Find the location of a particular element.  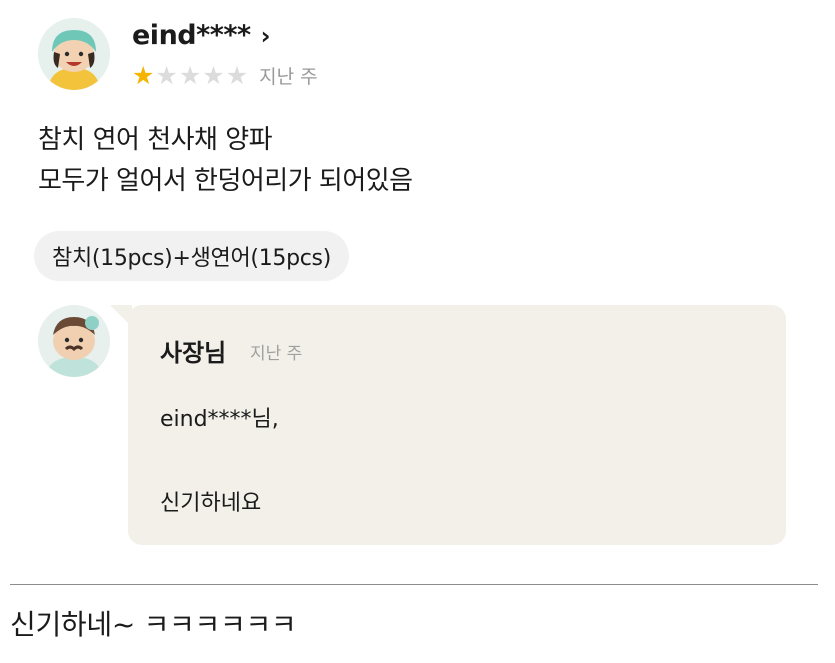

review-date: 지난 주 is located at coordinates (288, 77).